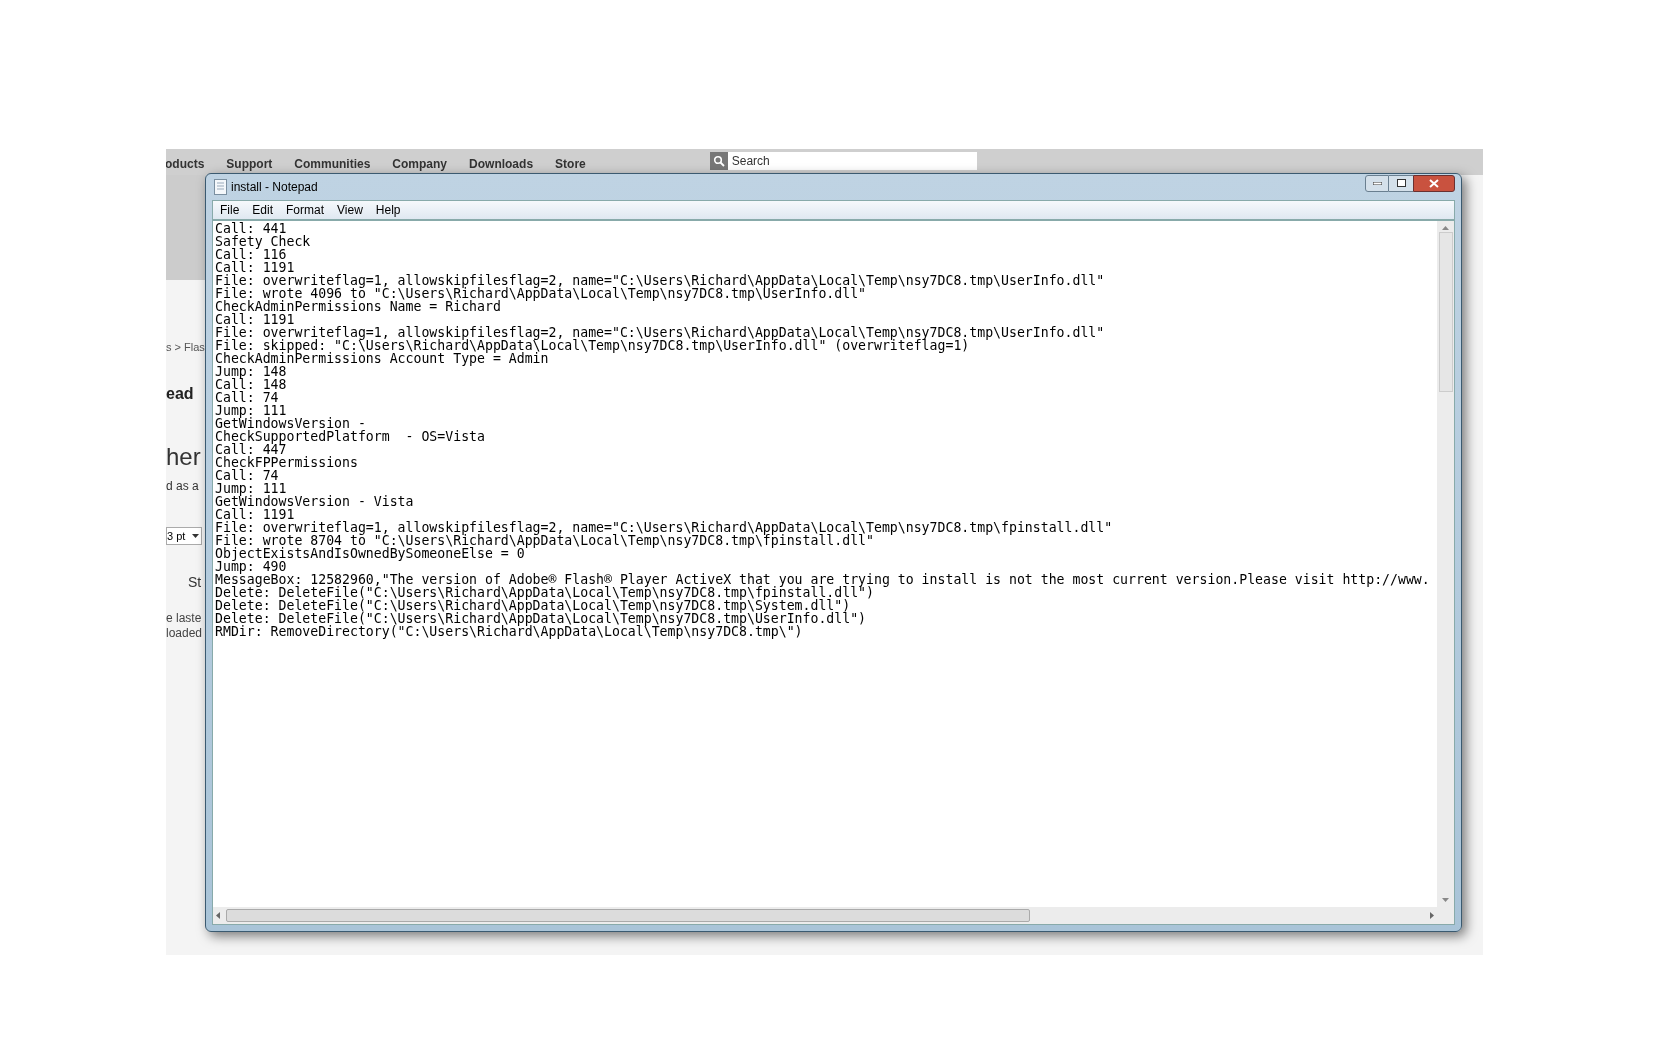  I want to click on nav-link: Company, so click(420, 164).